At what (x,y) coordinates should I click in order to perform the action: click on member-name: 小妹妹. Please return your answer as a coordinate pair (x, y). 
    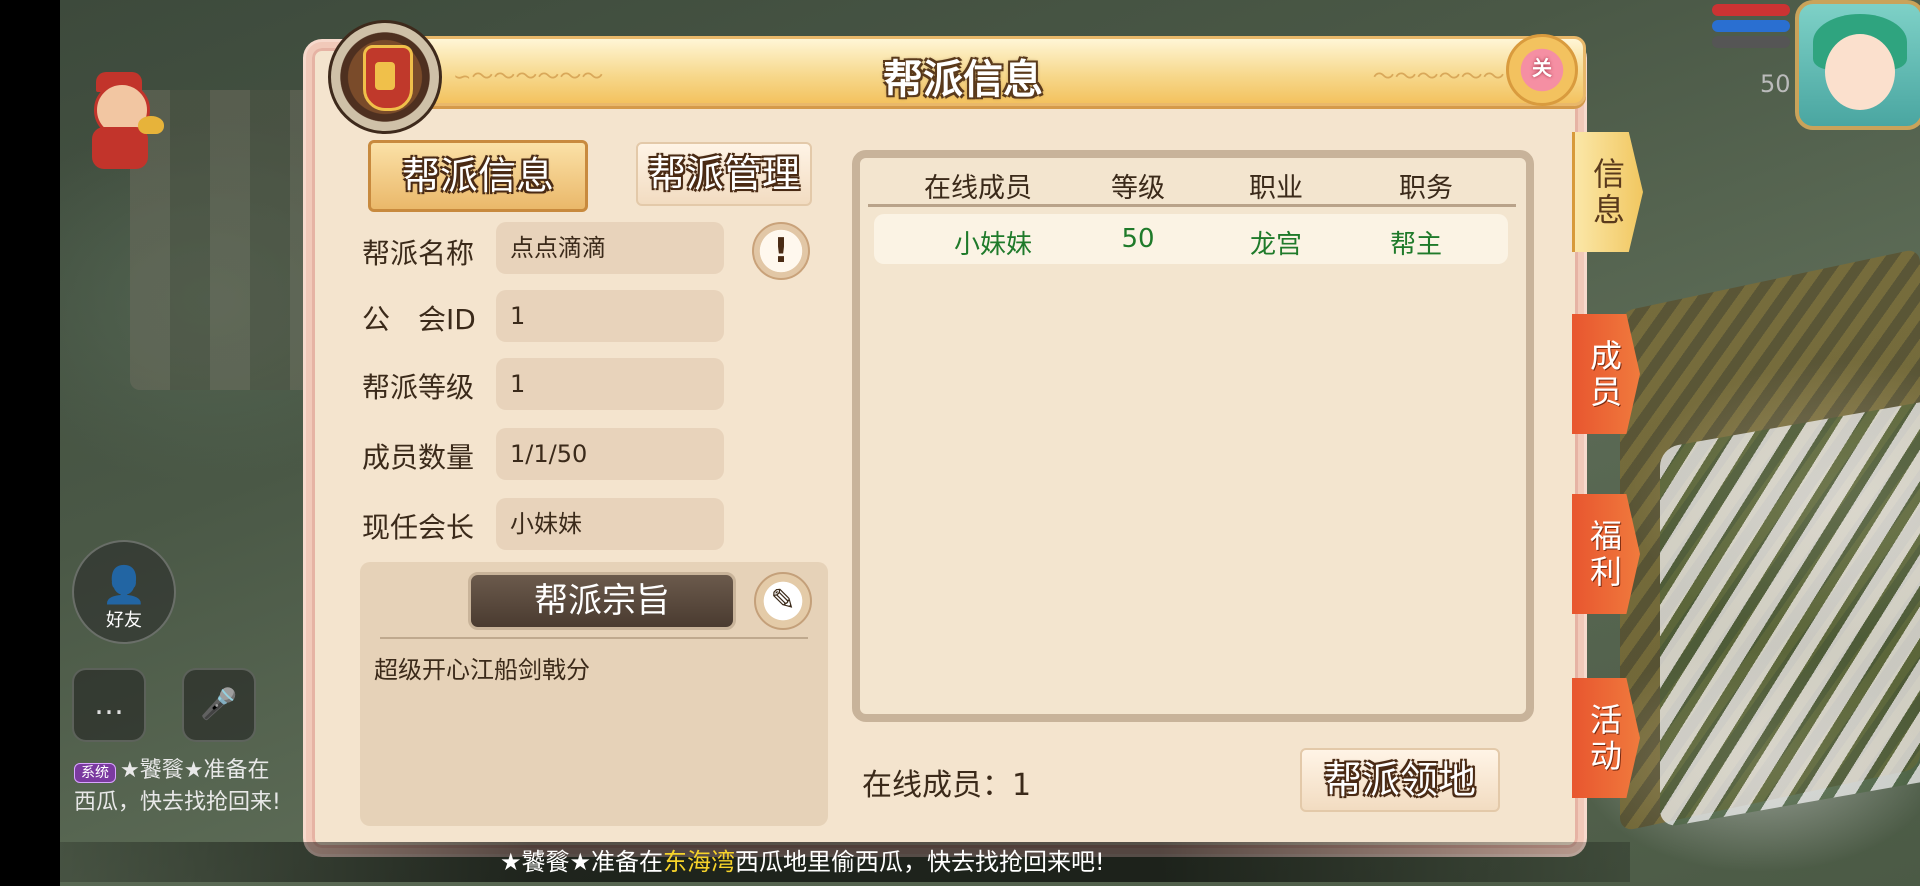
    Looking at the image, I should click on (992, 245).